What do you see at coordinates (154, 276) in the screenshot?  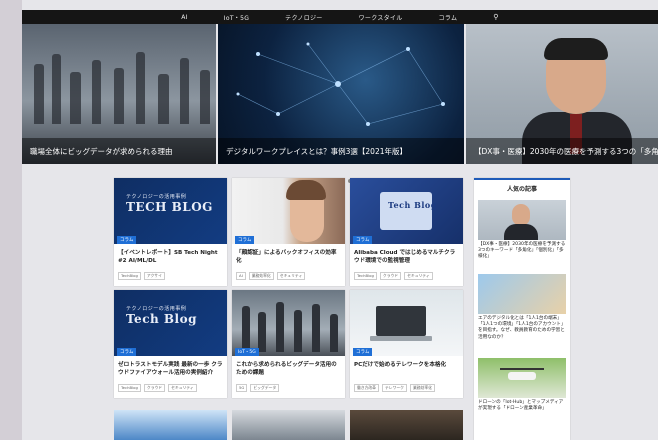 I see `tag: アクサイ` at bounding box center [154, 276].